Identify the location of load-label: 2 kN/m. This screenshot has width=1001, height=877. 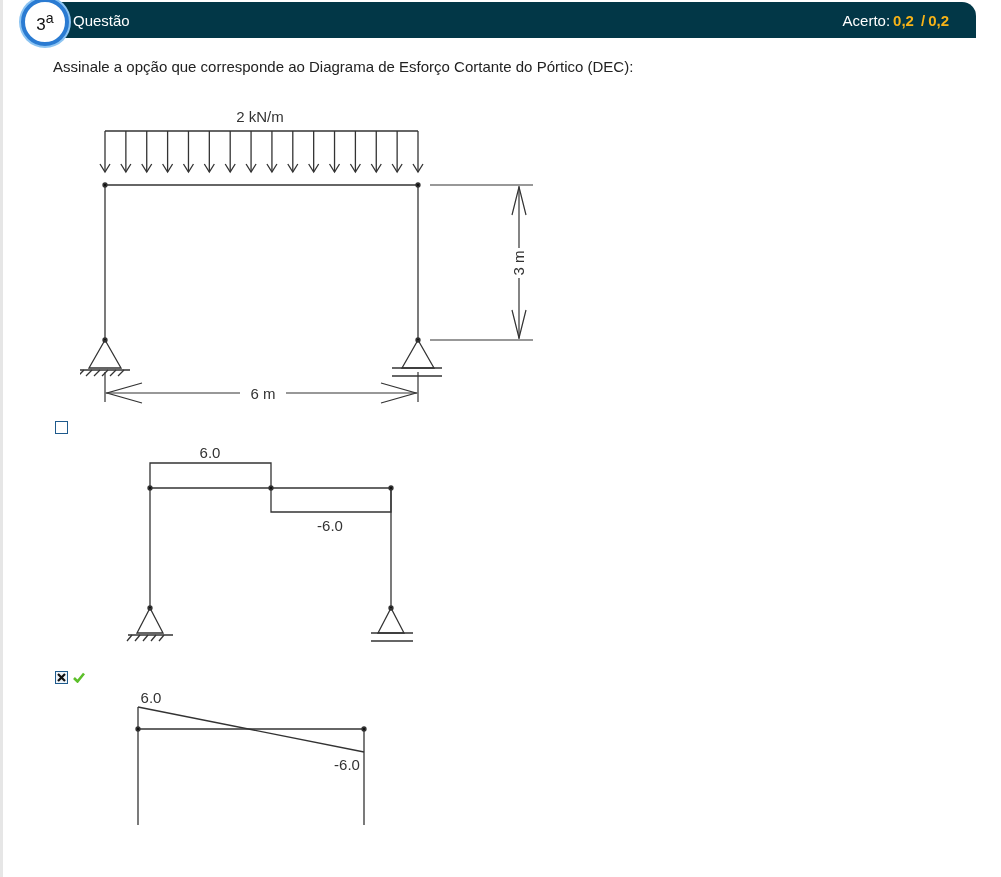
(260, 116).